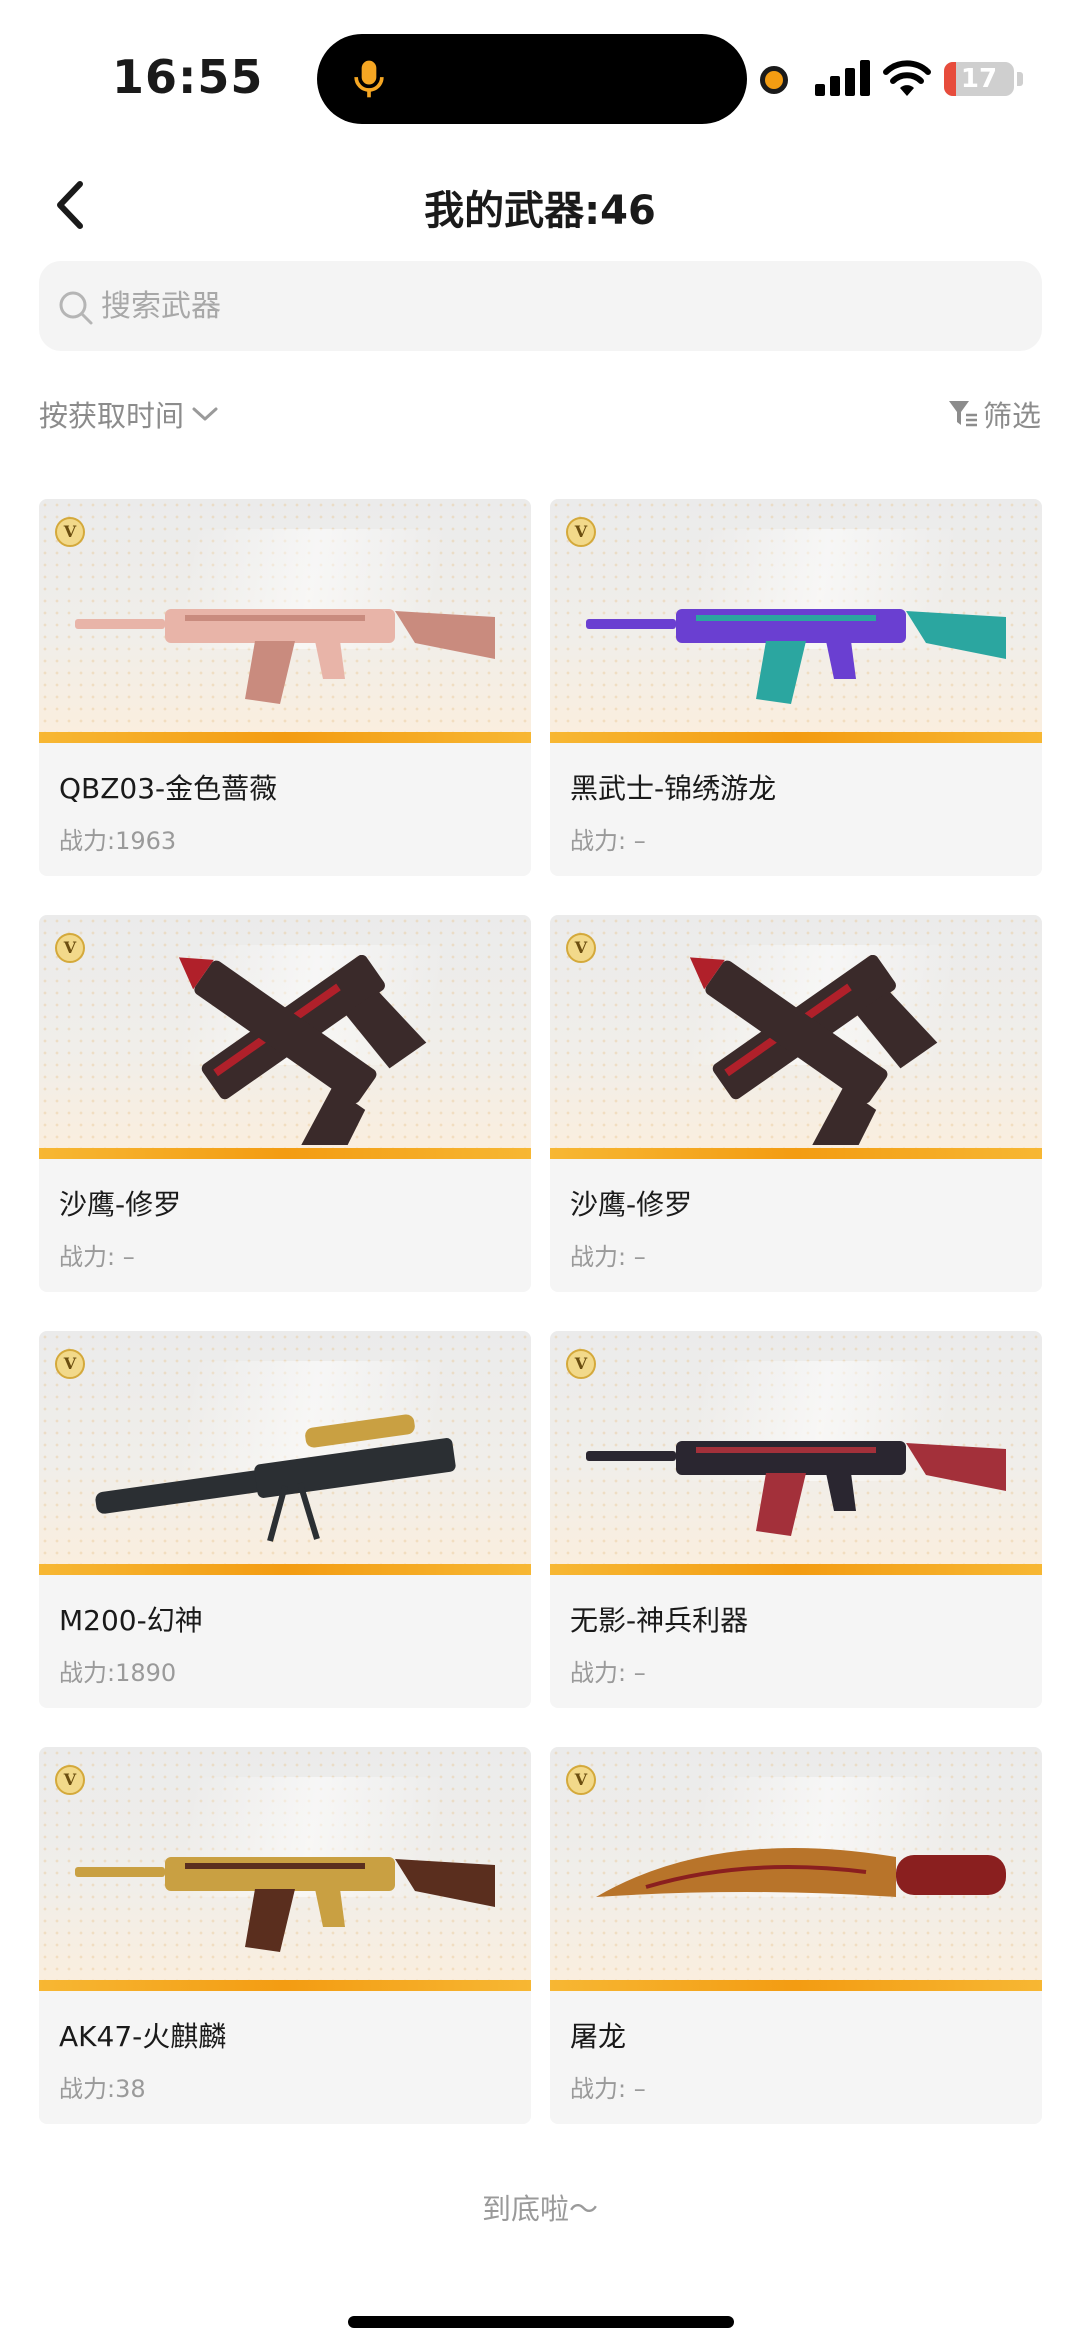 This screenshot has height=2347, width=1080. What do you see at coordinates (539, 2209) in the screenshot?
I see `end-of-list-text: 到底啦～` at bounding box center [539, 2209].